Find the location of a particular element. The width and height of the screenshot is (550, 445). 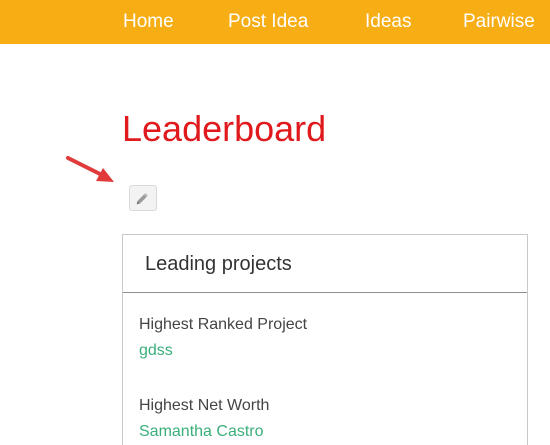

nav-item-pairwise: Pairwise is located at coordinates (499, 22).